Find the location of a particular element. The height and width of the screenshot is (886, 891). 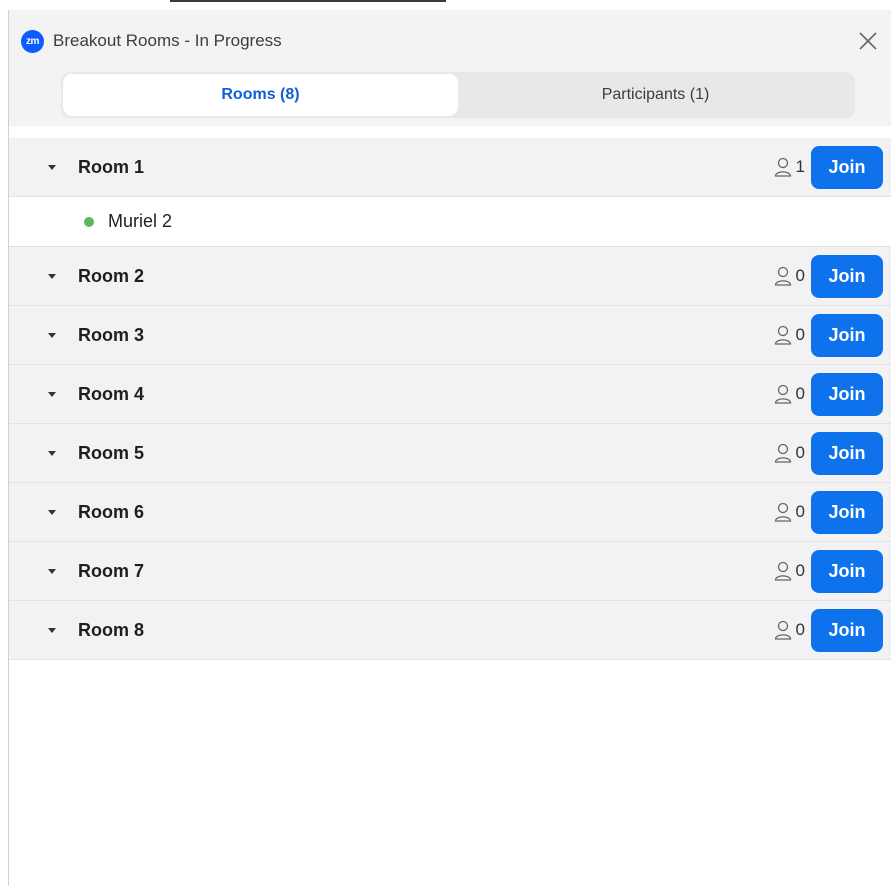

close-button is located at coordinates (868, 41).